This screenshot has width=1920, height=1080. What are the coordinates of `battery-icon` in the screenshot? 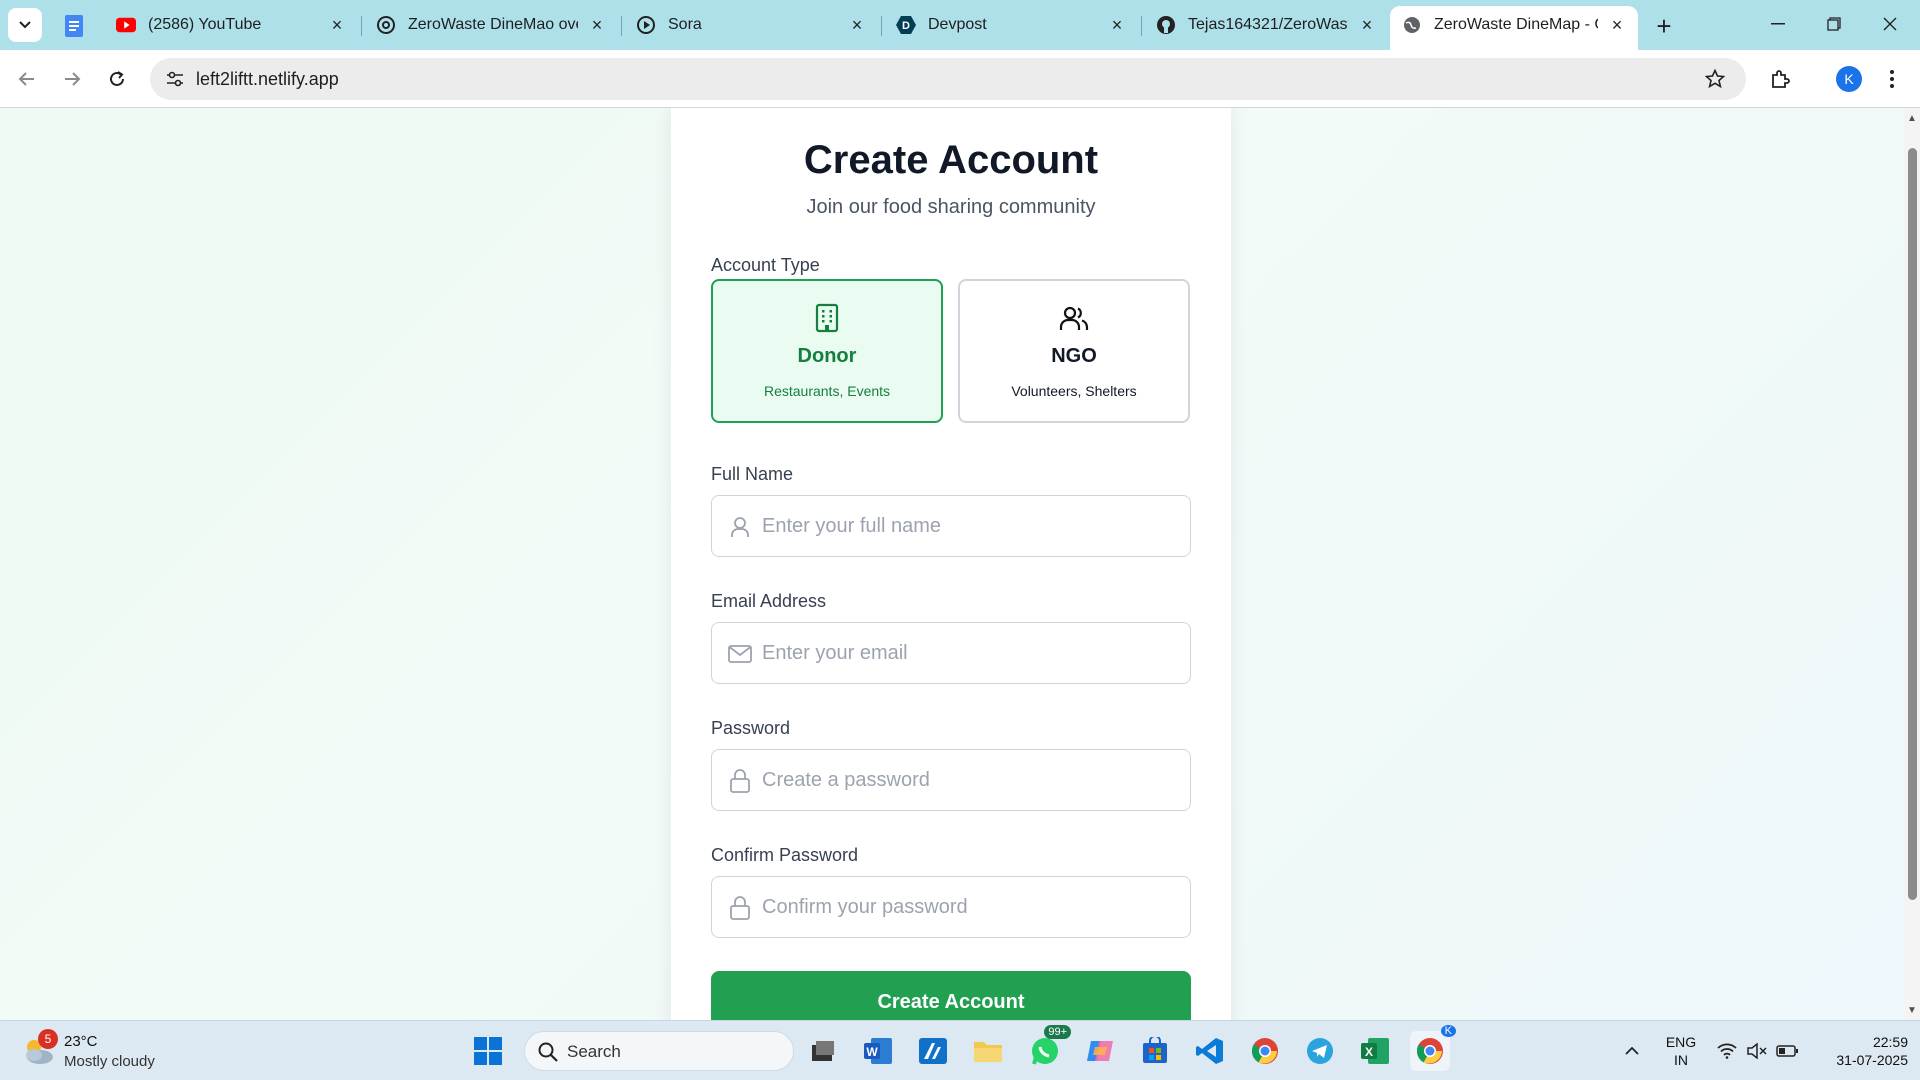 It's located at (1787, 1051).